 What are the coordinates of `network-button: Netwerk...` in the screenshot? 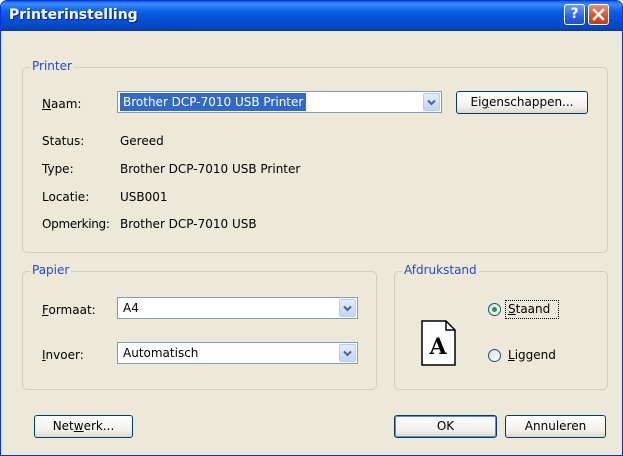 It's located at (83, 426).